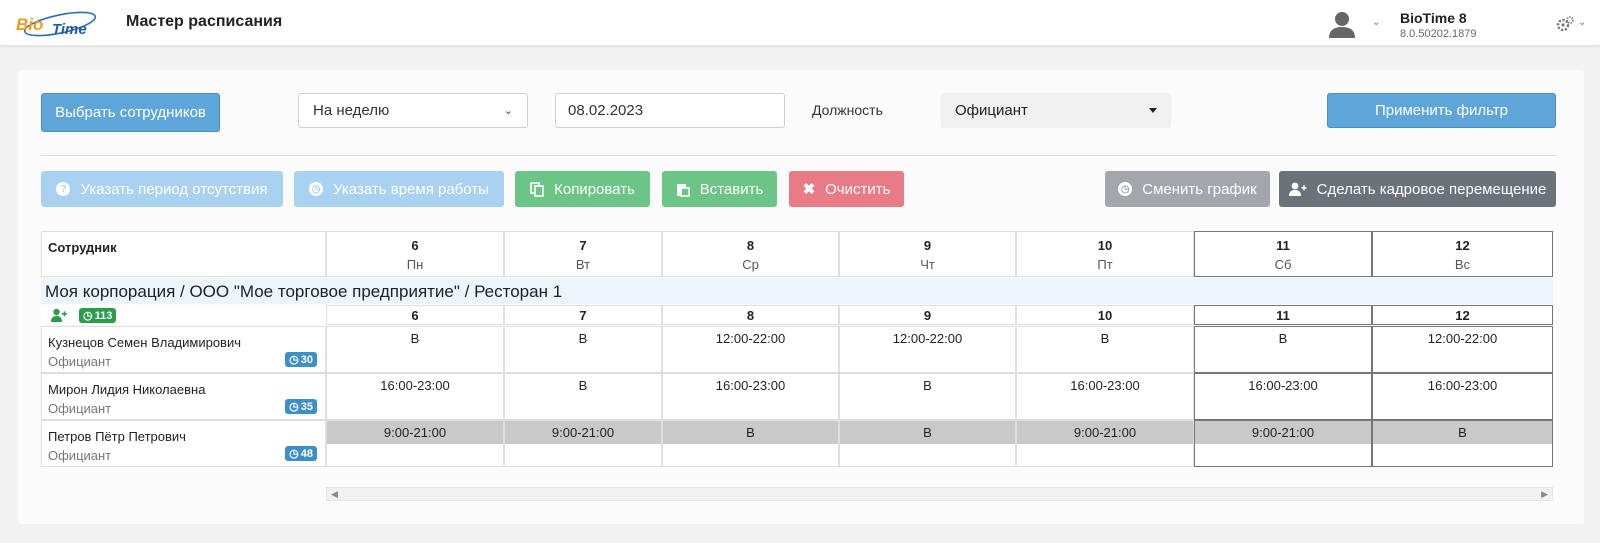 This screenshot has width=1600, height=543. Describe the element at coordinates (174, 189) in the screenshot. I see `set-absence-label: Указать период отсутствия` at that location.